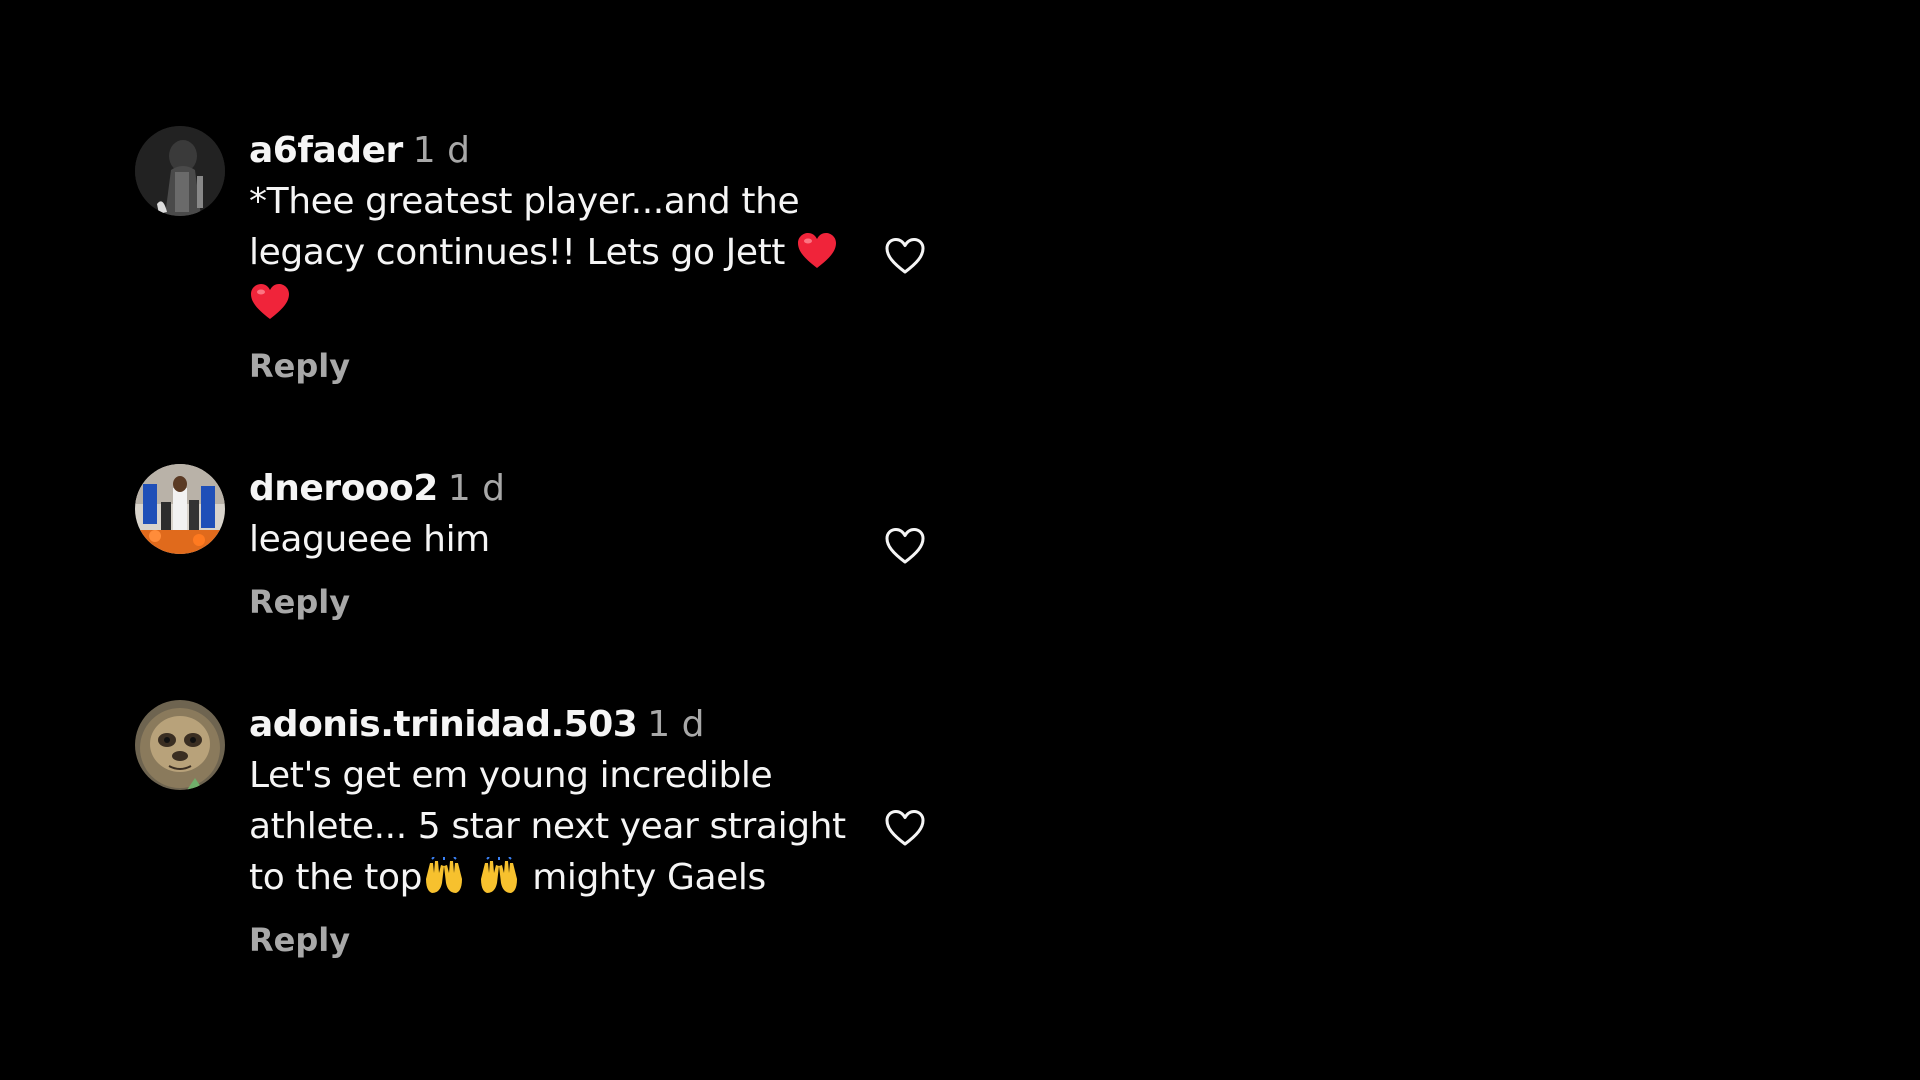 The height and width of the screenshot is (1080, 1920). Describe the element at coordinates (369, 539) in the screenshot. I see `comment-text: leagueee him` at that location.